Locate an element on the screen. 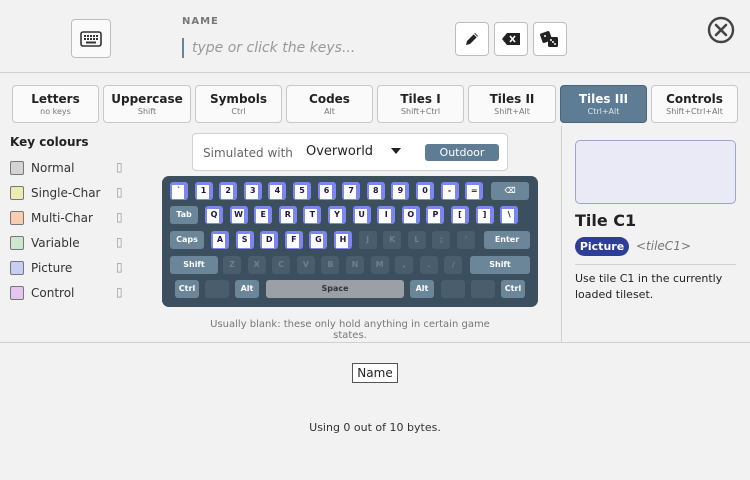 The height and width of the screenshot is (480, 750). key-r2-5: Y is located at coordinates (337, 215).